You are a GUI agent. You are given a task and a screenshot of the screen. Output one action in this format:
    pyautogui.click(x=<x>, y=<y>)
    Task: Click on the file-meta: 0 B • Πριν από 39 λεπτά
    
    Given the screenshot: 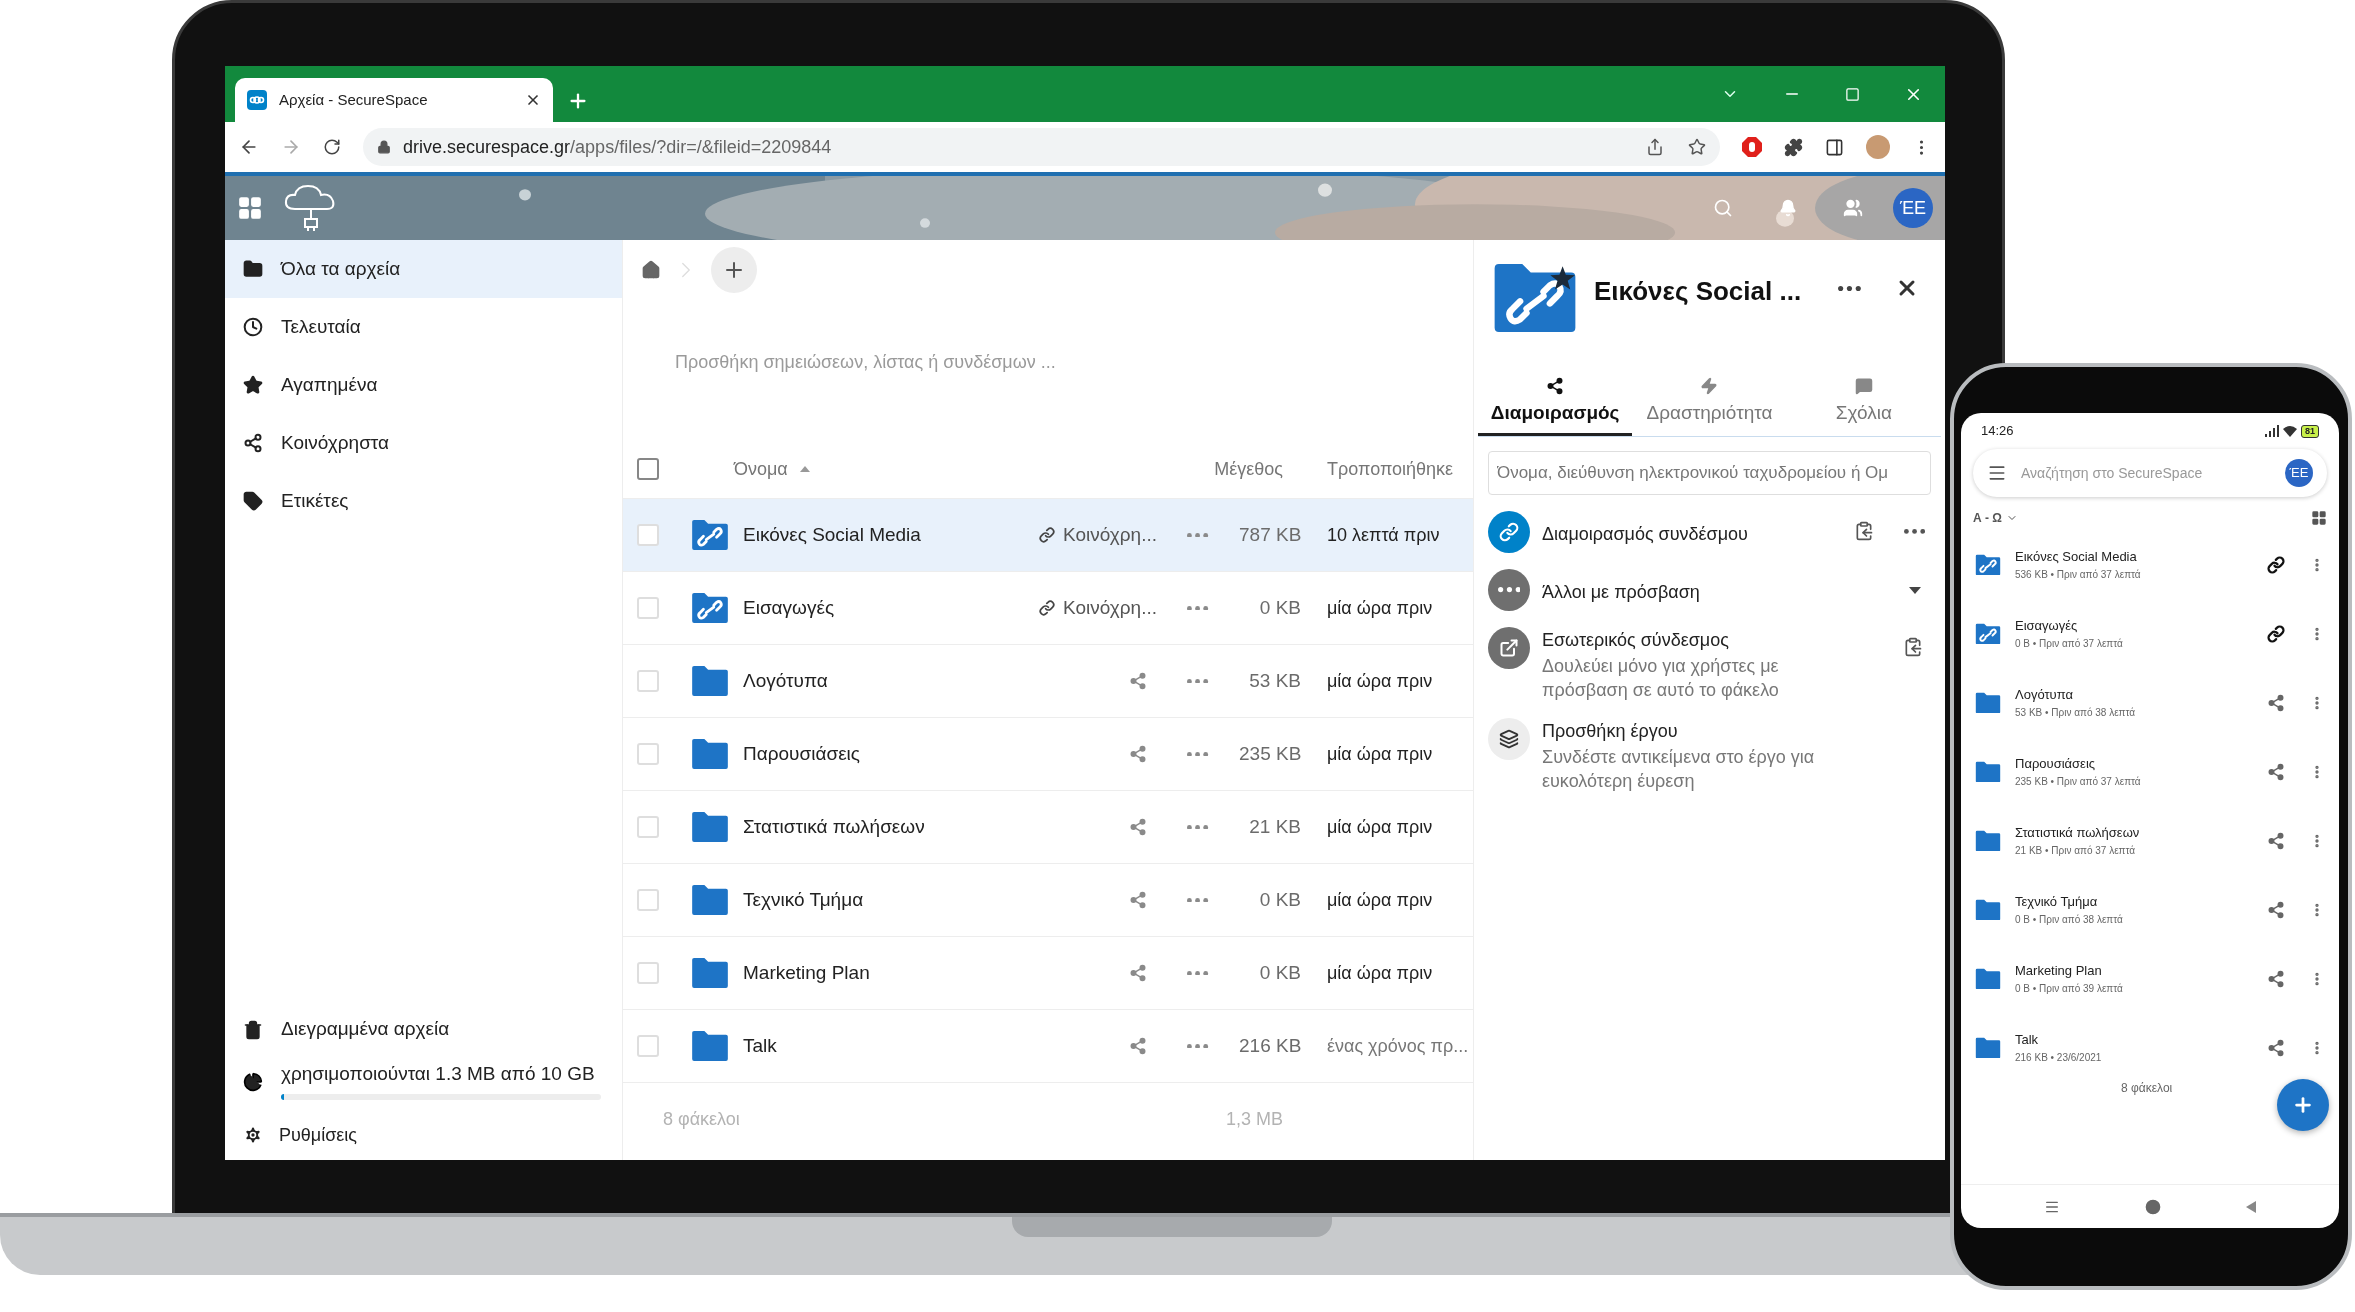 What is the action you would take?
    pyautogui.click(x=2069, y=988)
    